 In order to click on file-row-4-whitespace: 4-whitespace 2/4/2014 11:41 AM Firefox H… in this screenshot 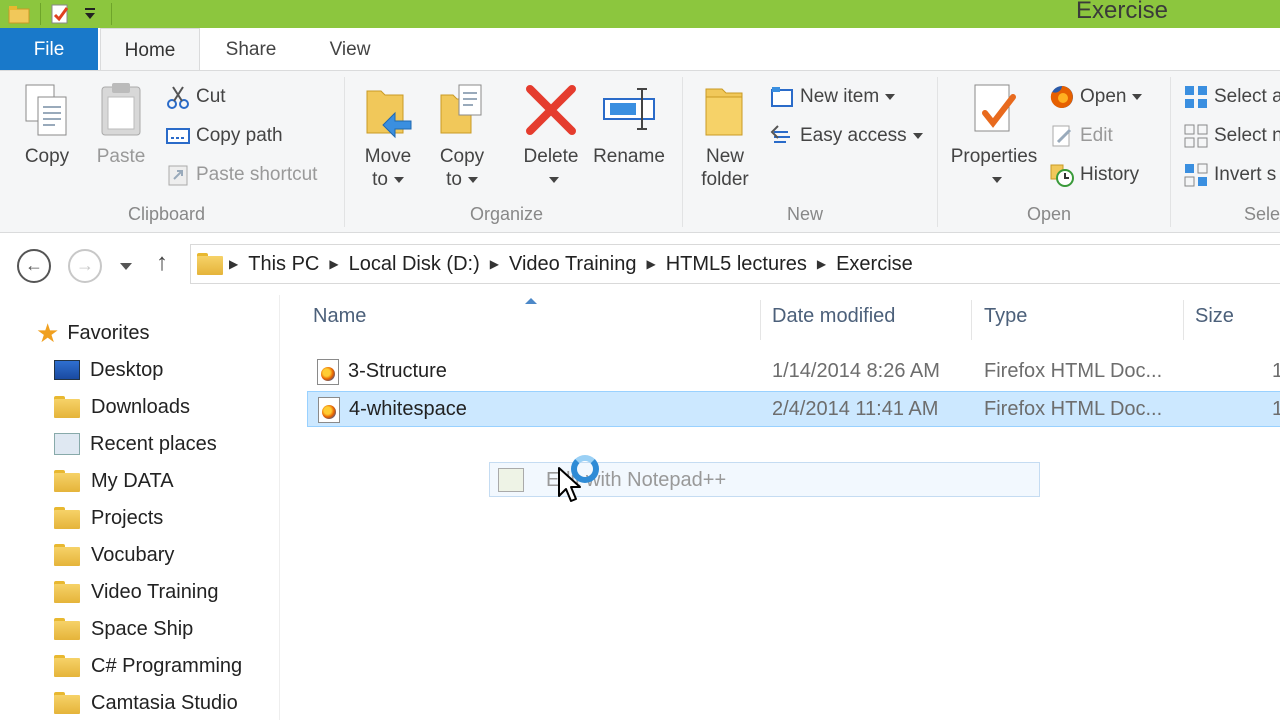, I will do `click(793, 409)`.